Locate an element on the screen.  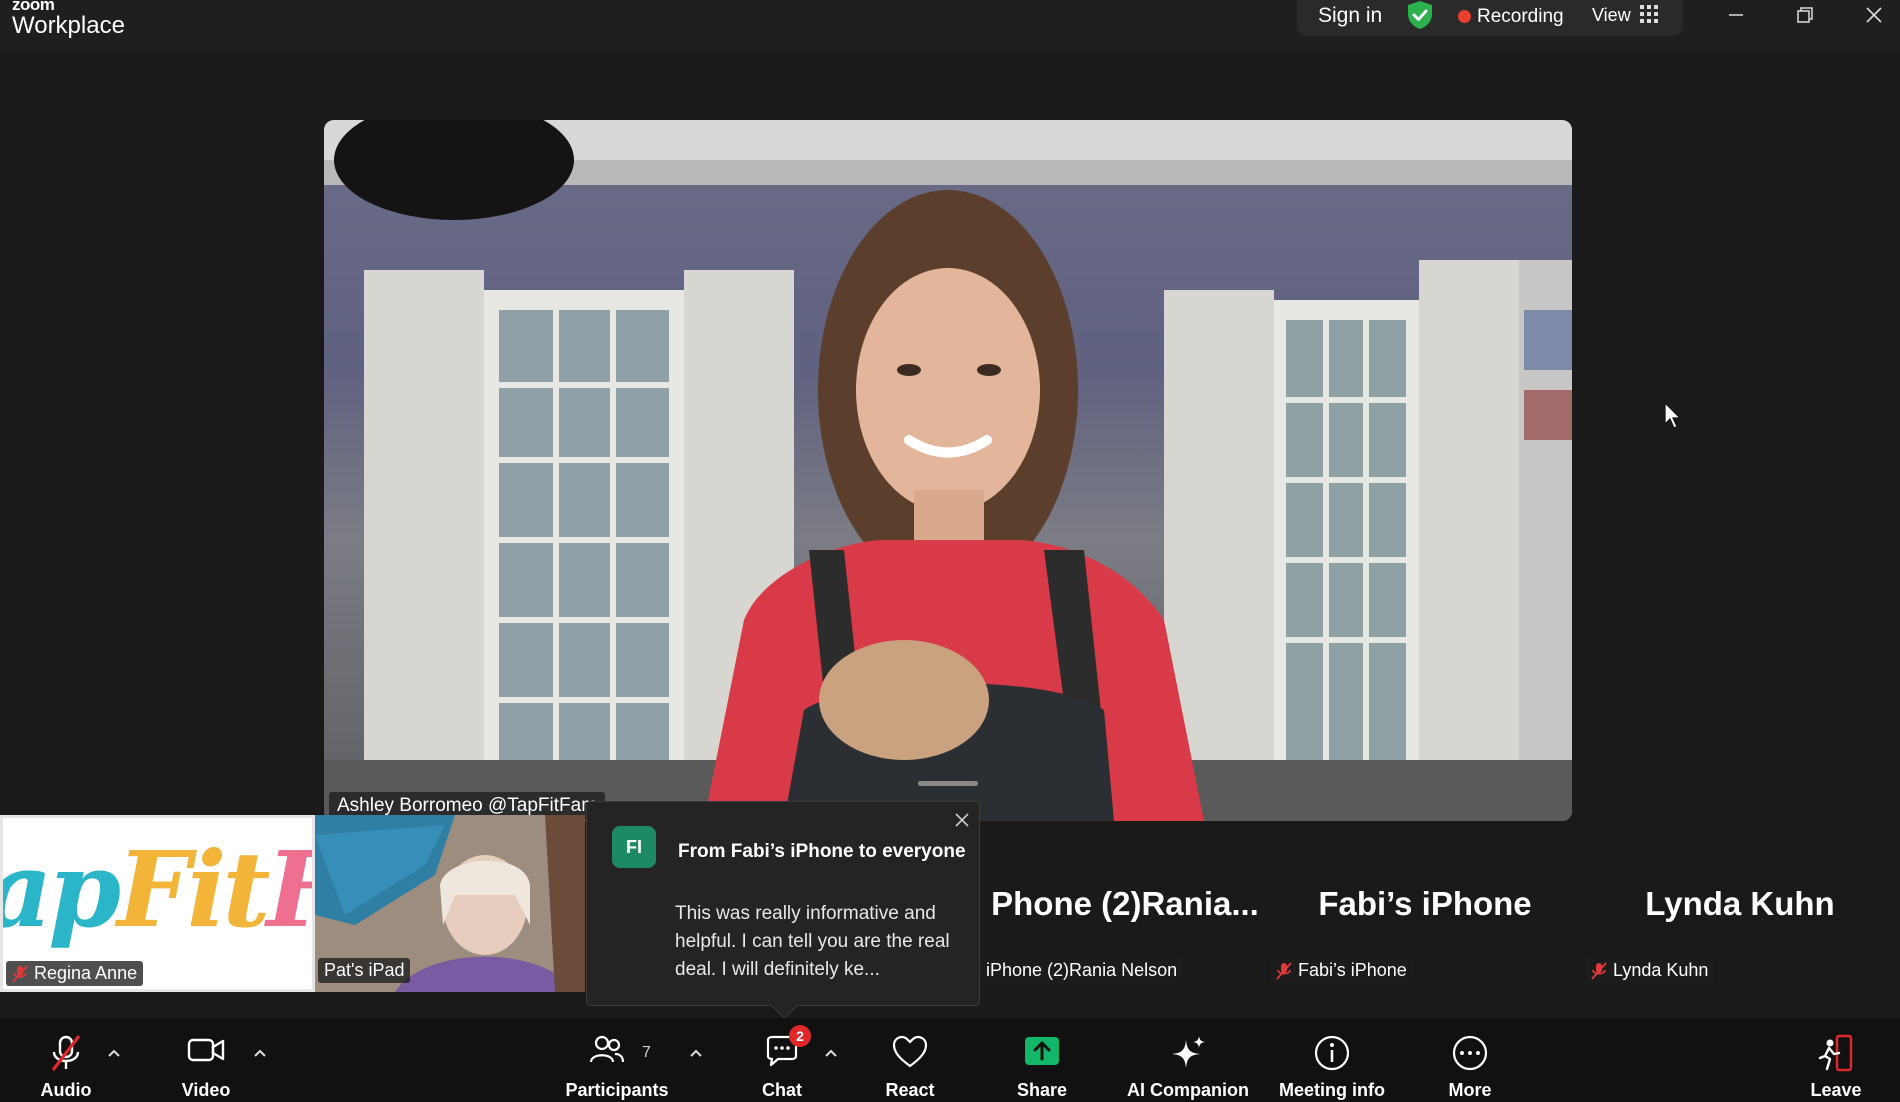
leave-label: Leave is located at coordinates (1836, 1090).